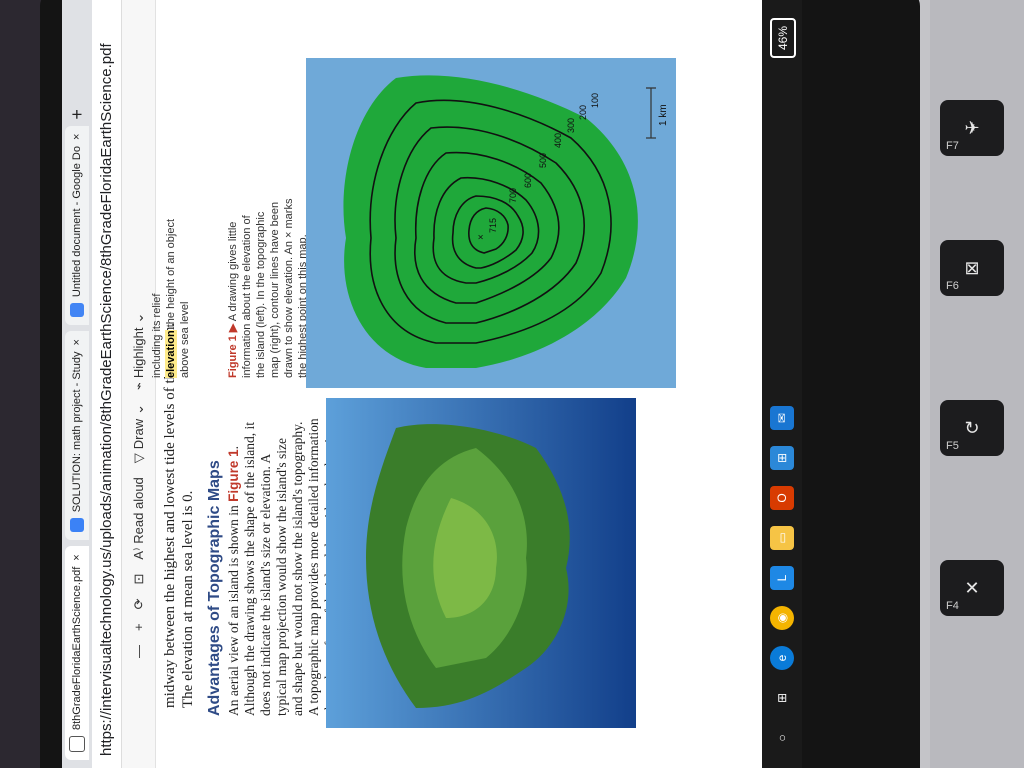 This screenshot has height=768, width=1024. Describe the element at coordinates (77, 525) in the screenshot. I see `study-icon` at that location.